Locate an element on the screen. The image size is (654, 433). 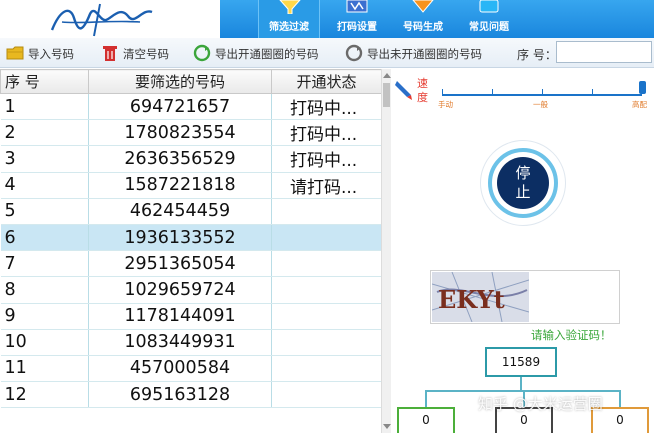
row-number-cell: 2636356529 is located at coordinates (180, 159).